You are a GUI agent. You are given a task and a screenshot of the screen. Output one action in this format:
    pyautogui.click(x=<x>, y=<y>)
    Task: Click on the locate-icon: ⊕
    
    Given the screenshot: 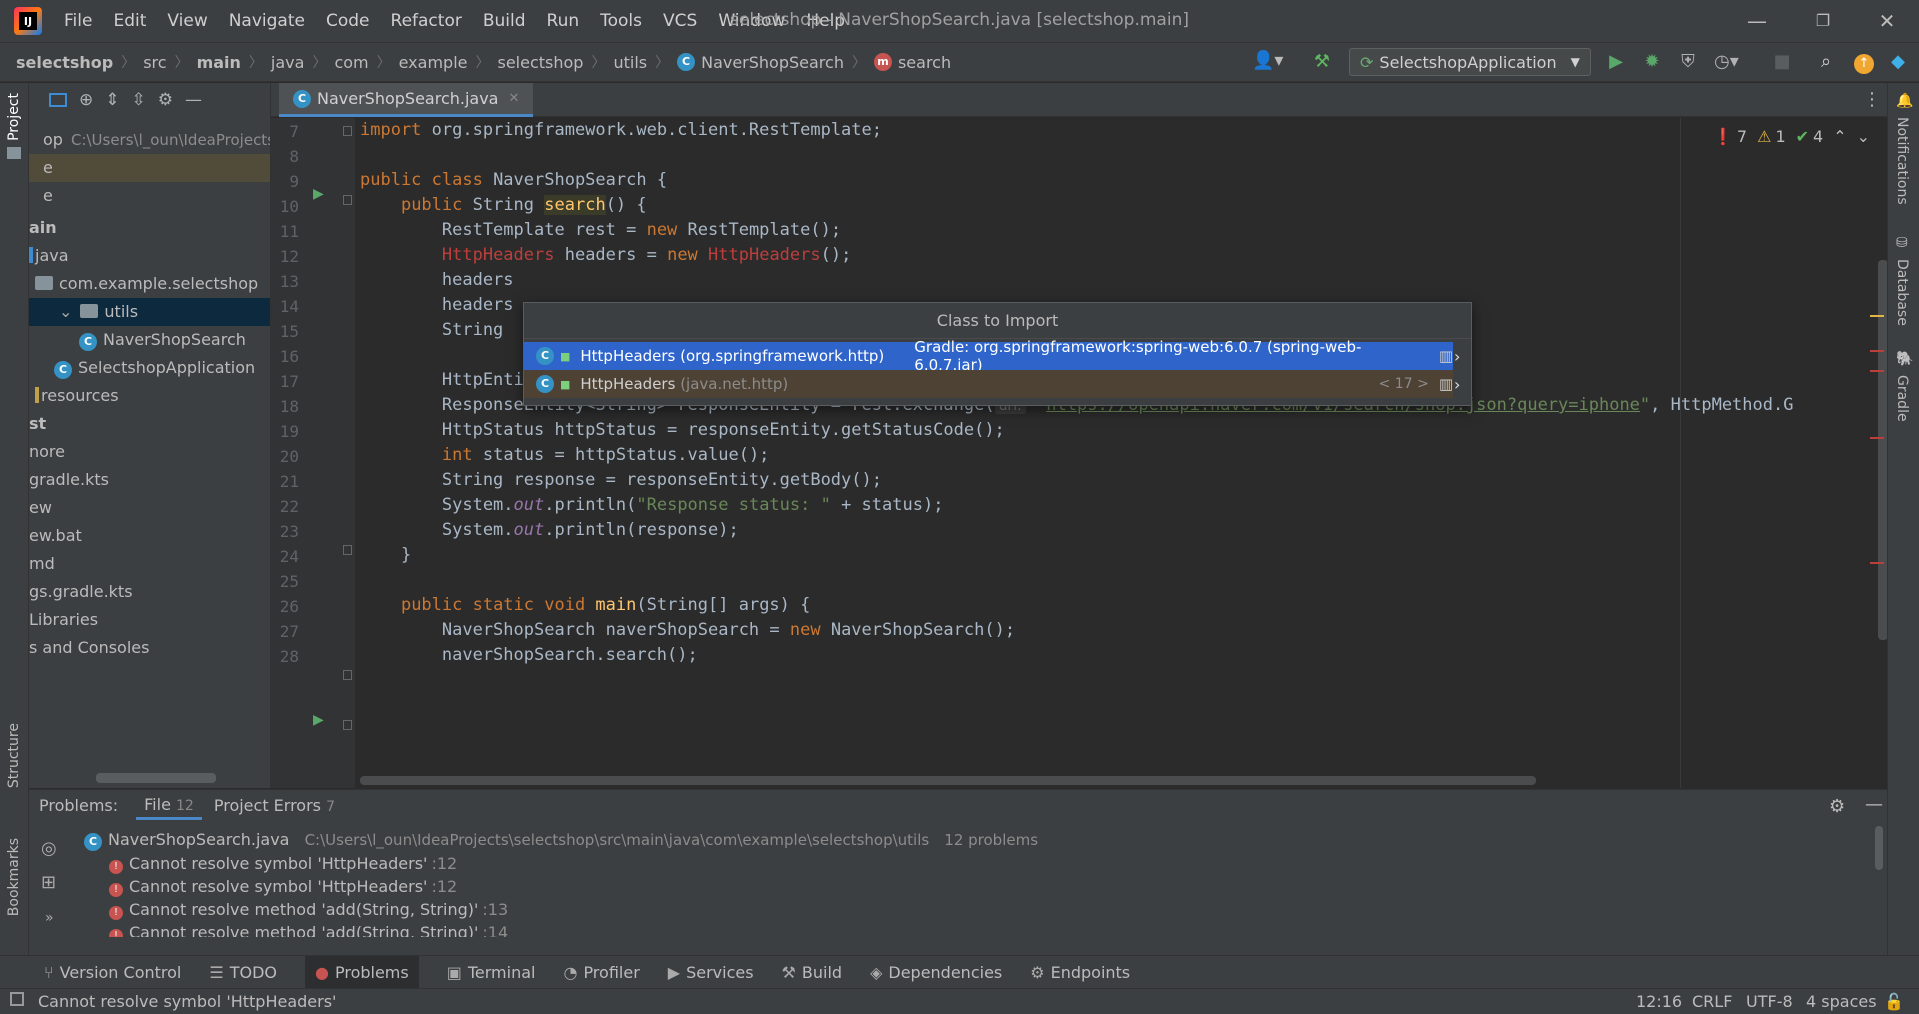 What is the action you would take?
    pyautogui.click(x=86, y=100)
    